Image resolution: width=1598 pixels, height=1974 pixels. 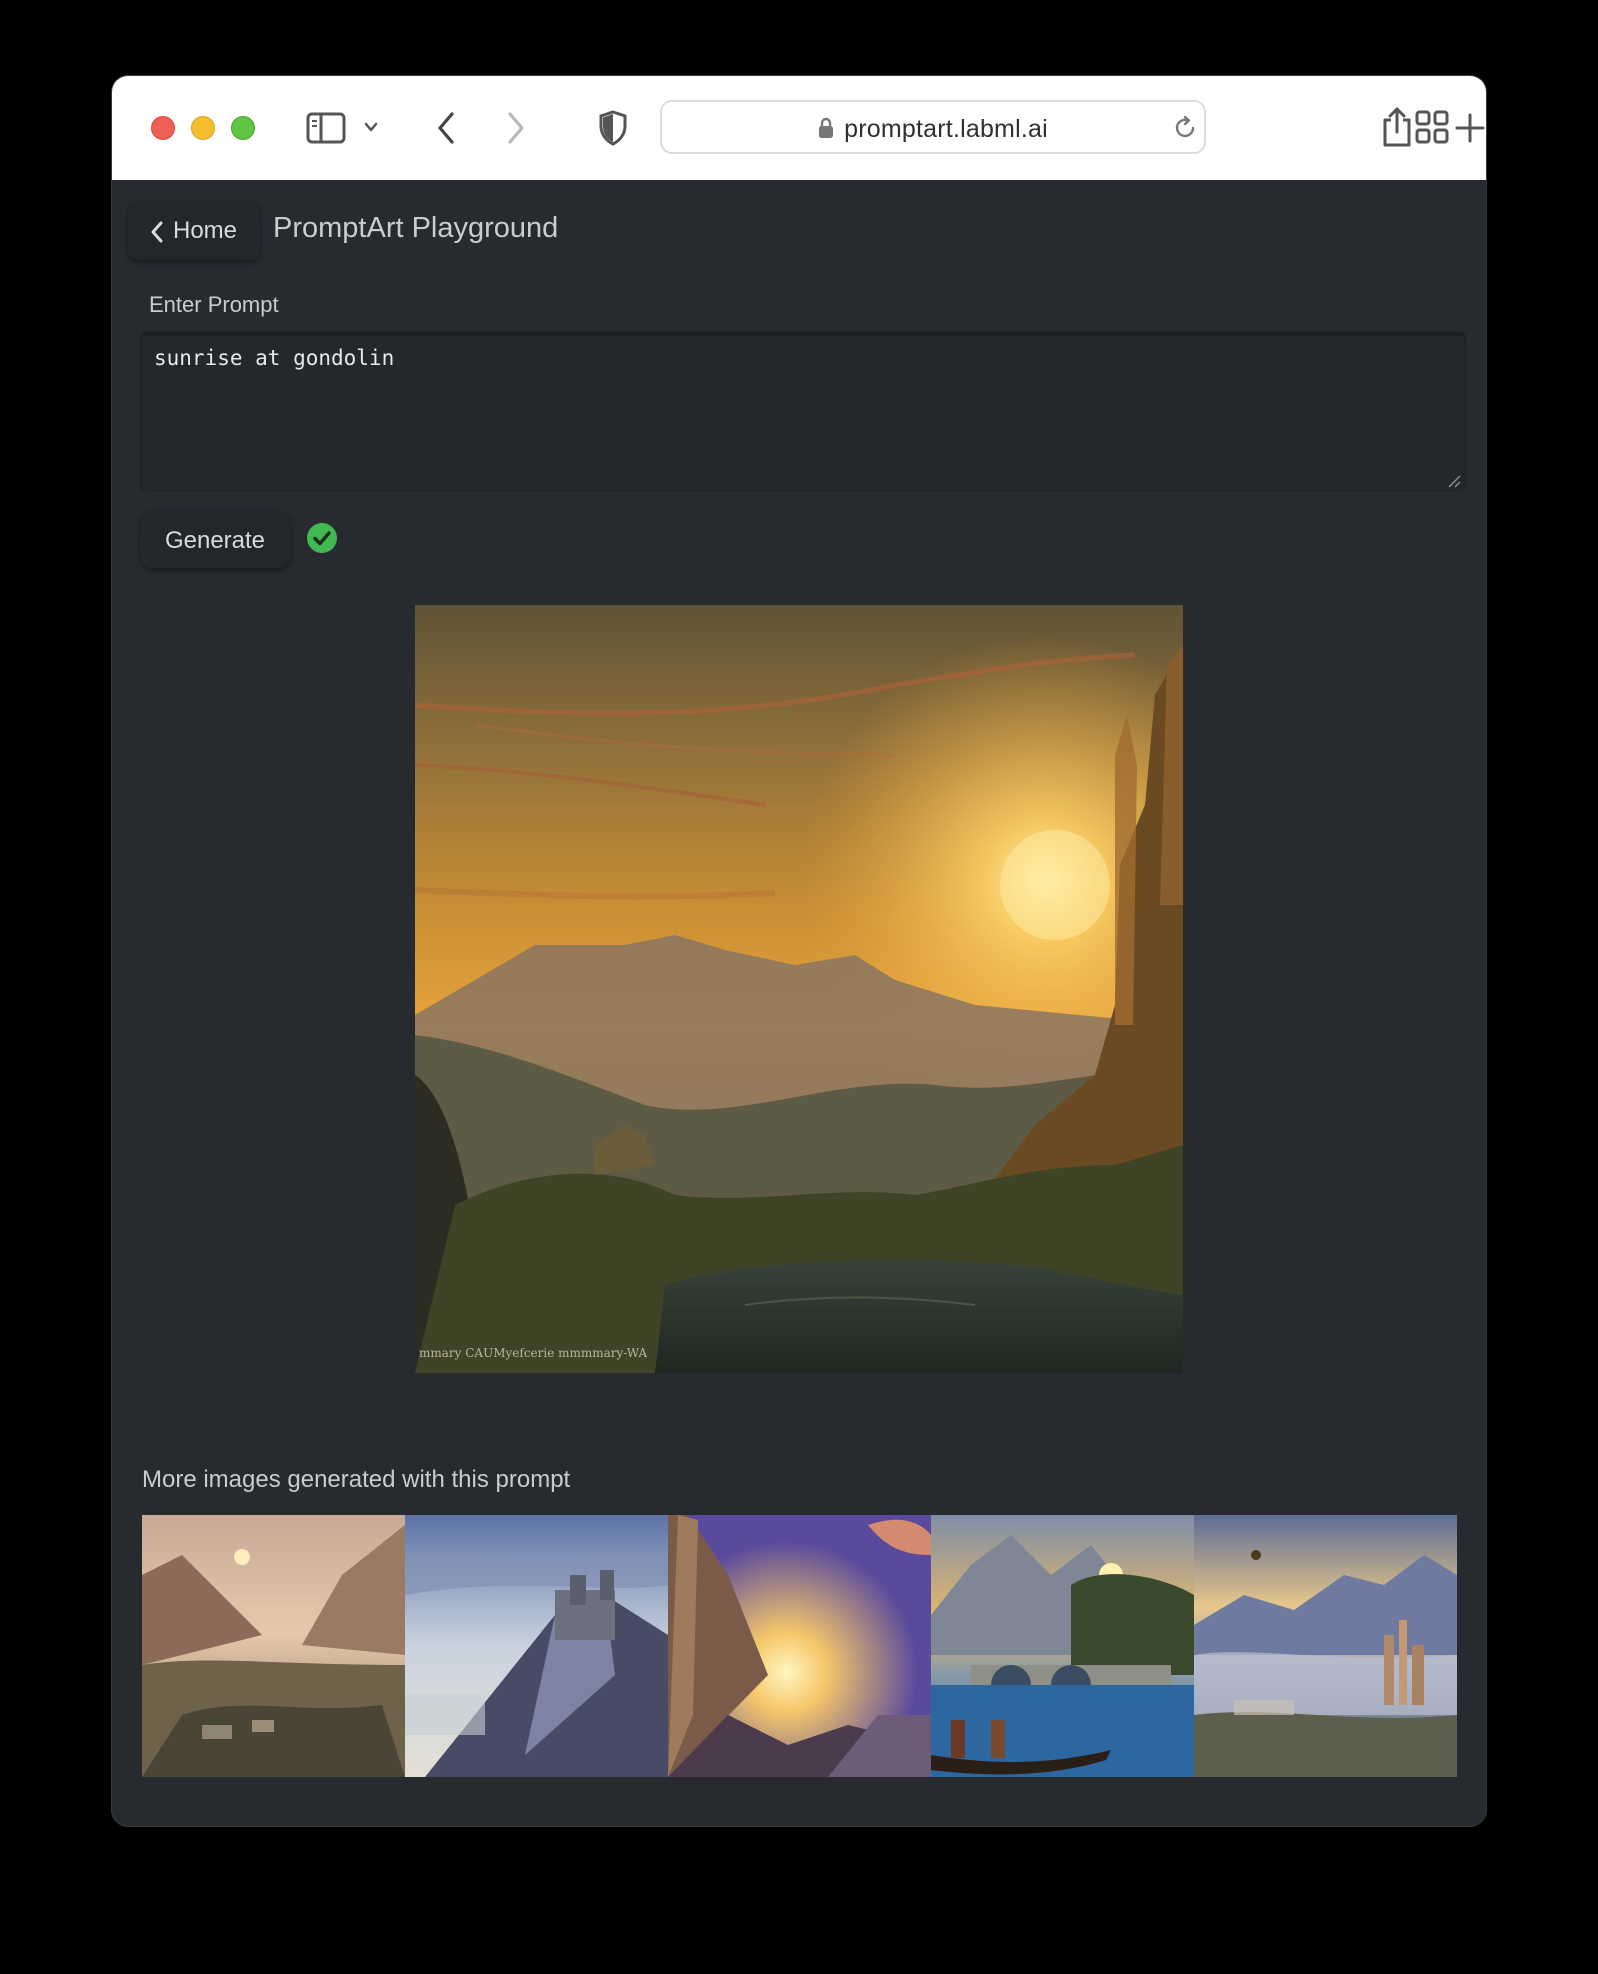 I want to click on image-signature: mmary CAUMyefcerie mmmmary-WA, so click(x=533, y=1353).